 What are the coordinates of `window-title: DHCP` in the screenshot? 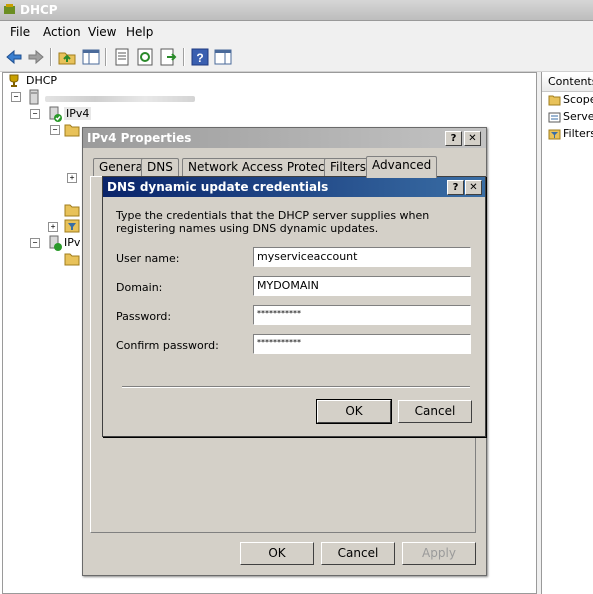 It's located at (39, 10).